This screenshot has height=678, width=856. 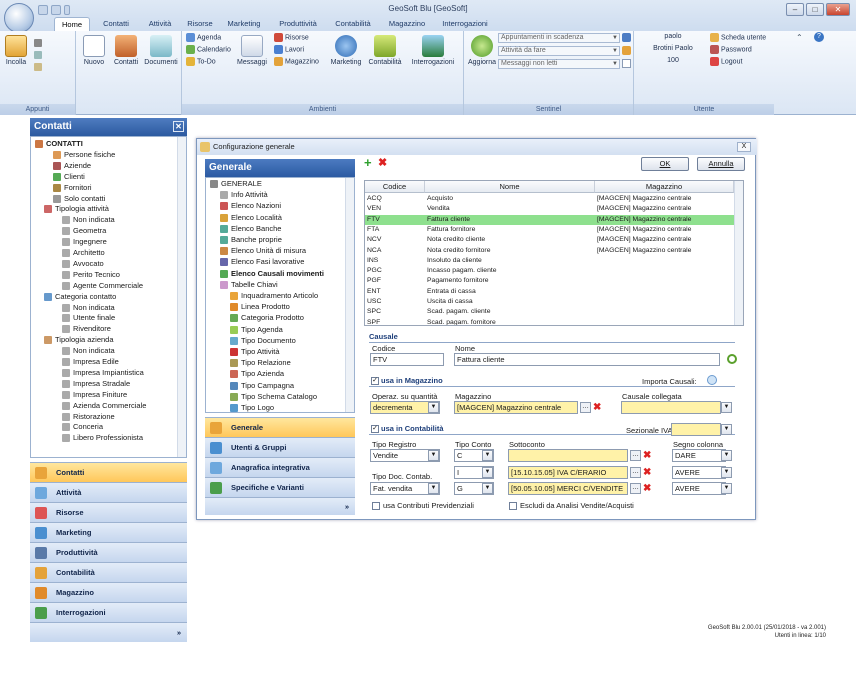 What do you see at coordinates (102, 286) in the screenshot?
I see `tree-item: Agente Commerciale` at bounding box center [102, 286].